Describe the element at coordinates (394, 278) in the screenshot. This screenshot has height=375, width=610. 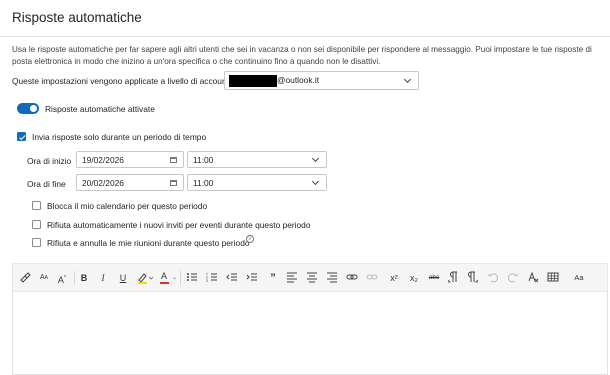
I see `superscript-button: x²` at that location.